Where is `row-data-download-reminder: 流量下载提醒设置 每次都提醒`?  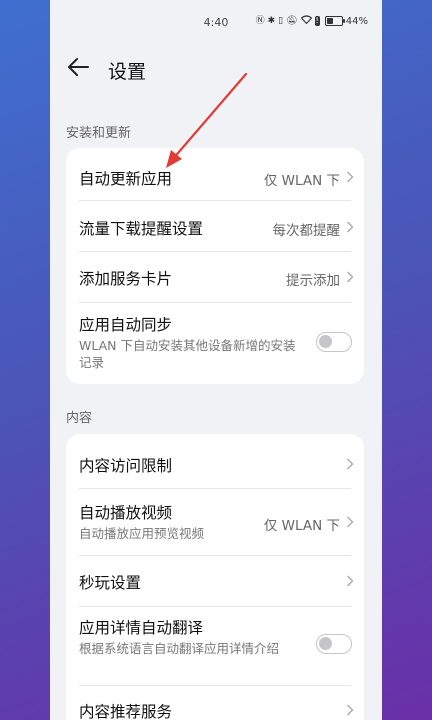 row-data-download-reminder: 流量下载提醒设置 每次都提醒 is located at coordinates (215, 226).